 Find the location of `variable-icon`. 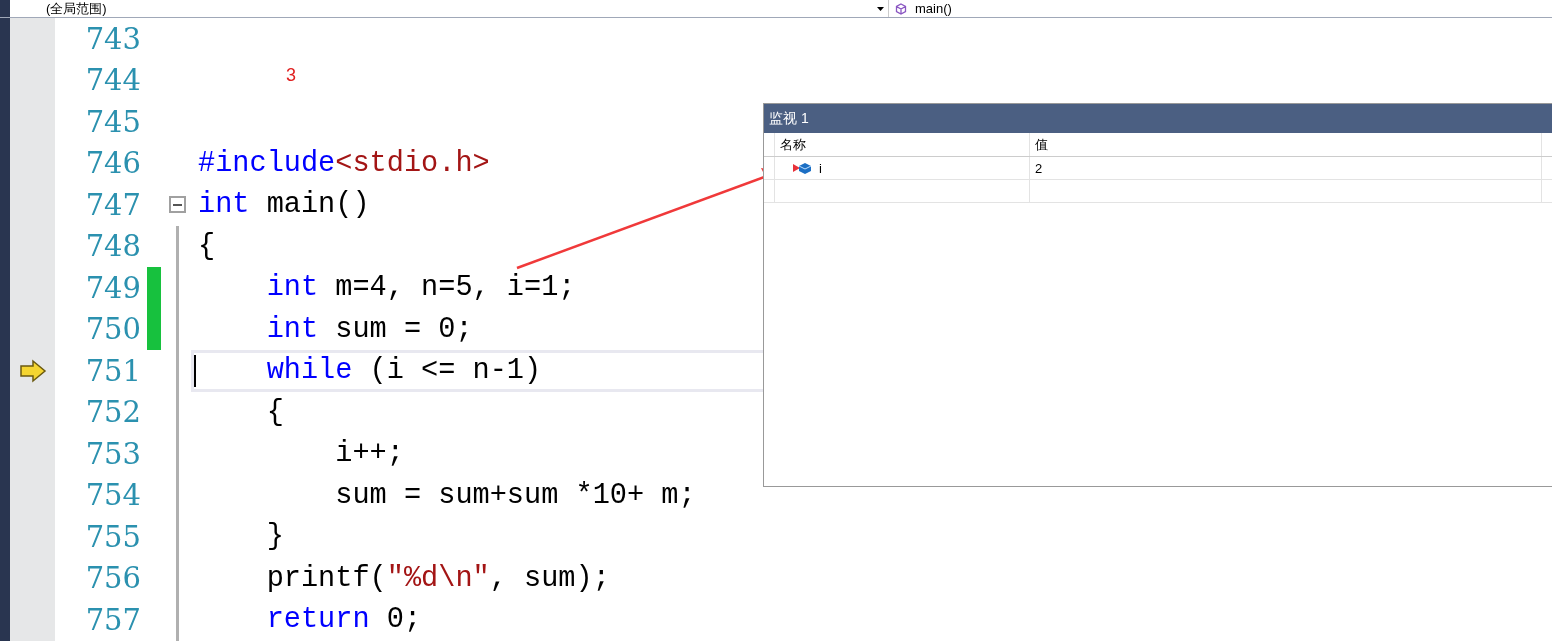

variable-icon is located at coordinates (801, 168).